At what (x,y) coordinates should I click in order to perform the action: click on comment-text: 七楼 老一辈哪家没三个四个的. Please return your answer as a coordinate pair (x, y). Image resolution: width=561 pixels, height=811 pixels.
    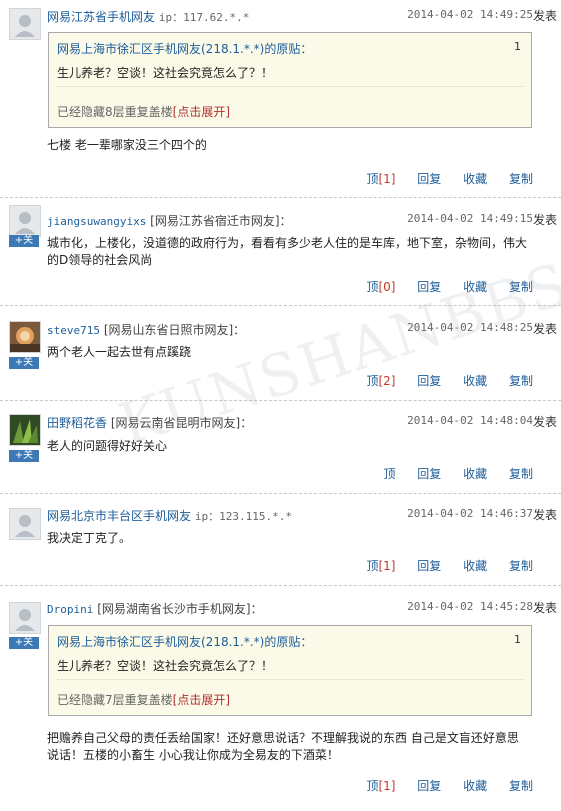
    Looking at the image, I should click on (127, 145).